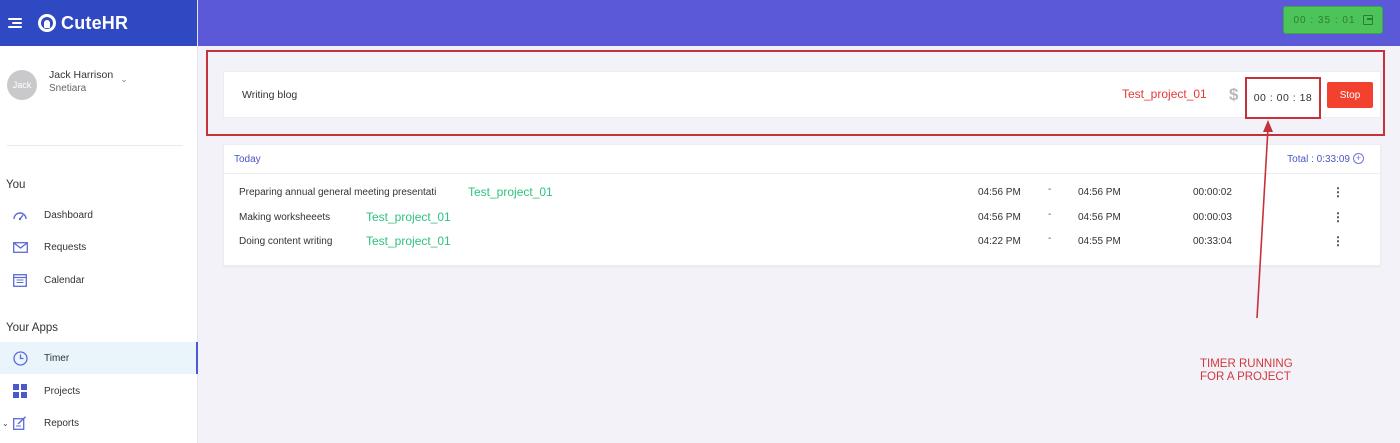 The image size is (1400, 443). What do you see at coordinates (20, 247) in the screenshot?
I see `mail-icon` at bounding box center [20, 247].